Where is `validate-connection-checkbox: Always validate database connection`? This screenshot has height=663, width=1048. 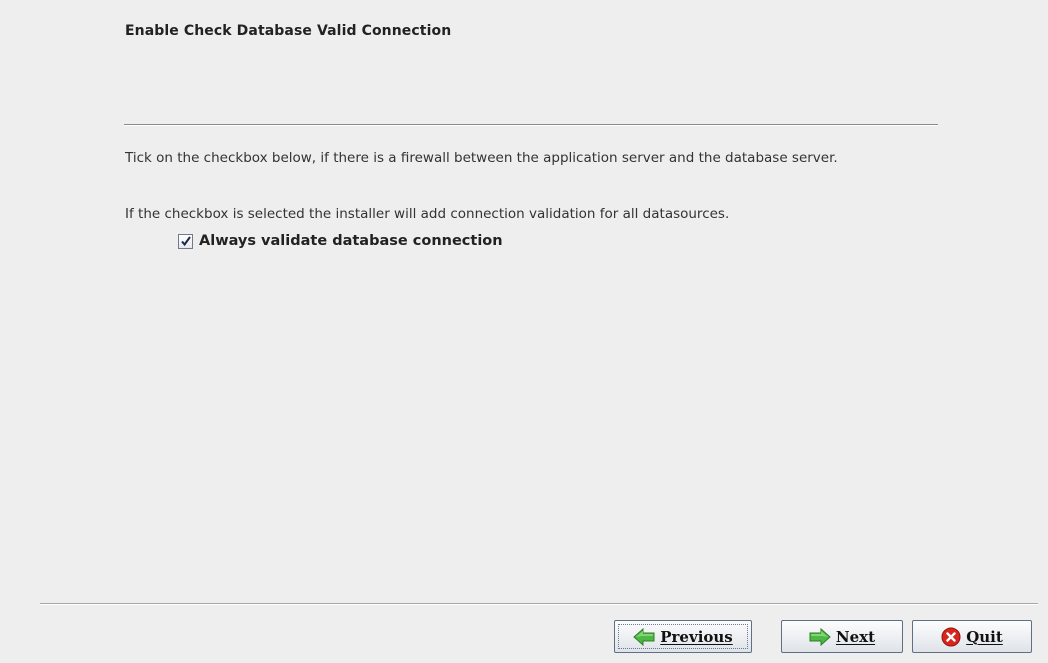 validate-connection-checkbox: Always validate database connection is located at coordinates (340, 241).